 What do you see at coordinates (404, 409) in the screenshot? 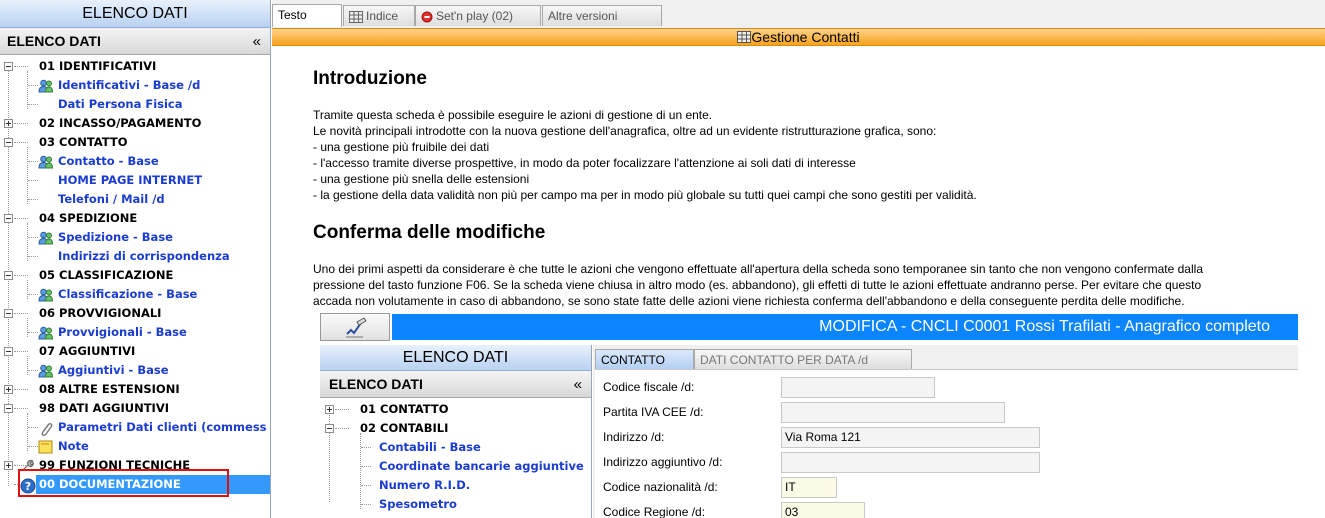
I see `tree-label: 01 CONTATTO` at bounding box center [404, 409].